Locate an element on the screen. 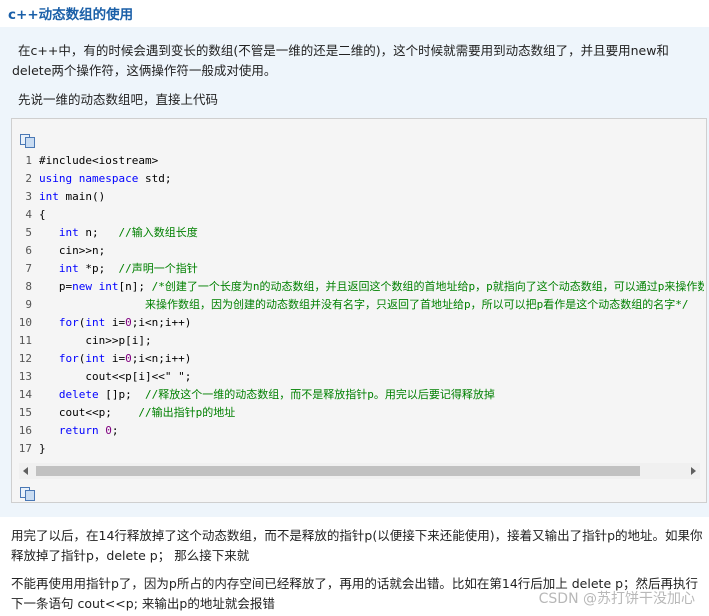 This screenshot has width=709, height=616. code-token: [n]; is located at coordinates (135, 286).